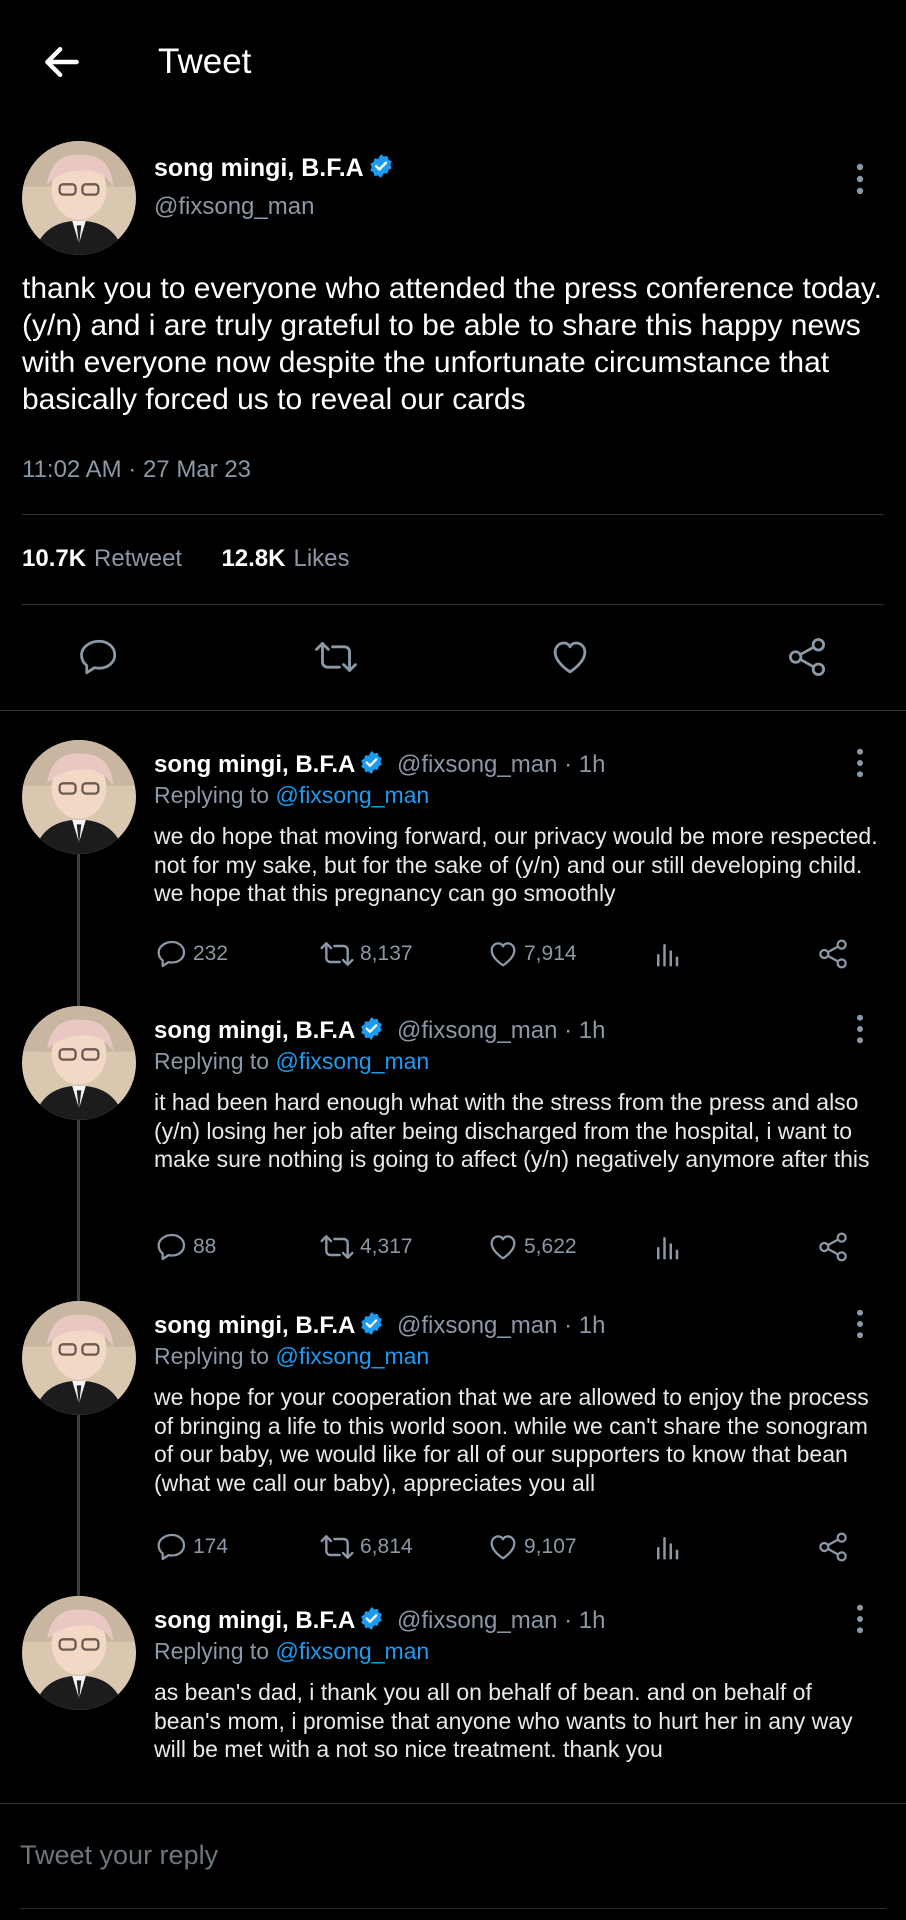 The height and width of the screenshot is (1920, 906). I want to click on retweet-count: 8,137, so click(386, 953).